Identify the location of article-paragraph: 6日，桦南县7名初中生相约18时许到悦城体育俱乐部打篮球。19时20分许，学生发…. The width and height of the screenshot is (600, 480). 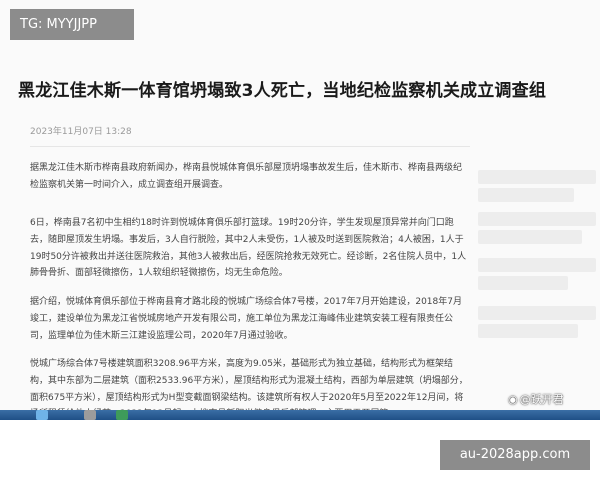
(248, 248).